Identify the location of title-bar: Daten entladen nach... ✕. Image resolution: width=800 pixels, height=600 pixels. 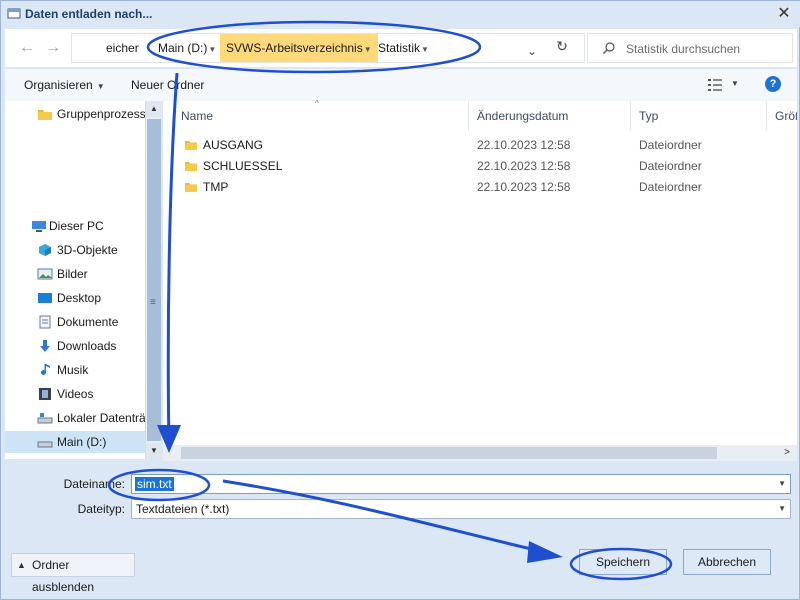
(400, 14).